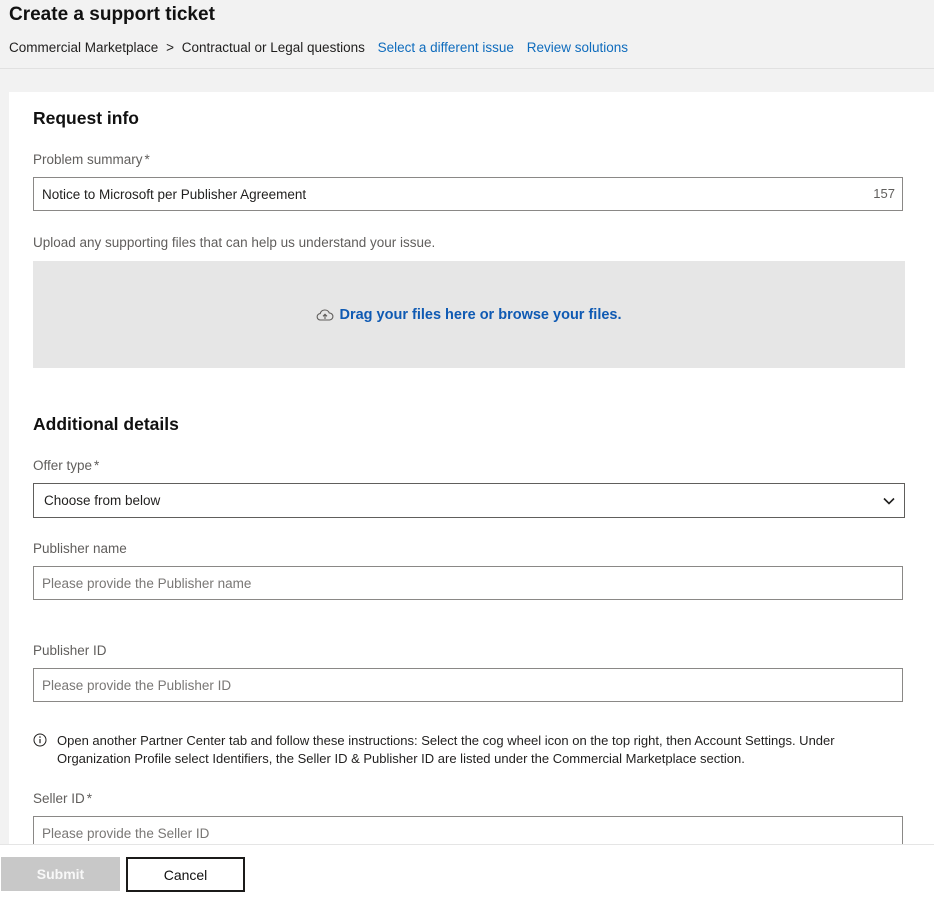 This screenshot has height=899, width=934. What do you see at coordinates (40, 740) in the screenshot?
I see `info-icon` at bounding box center [40, 740].